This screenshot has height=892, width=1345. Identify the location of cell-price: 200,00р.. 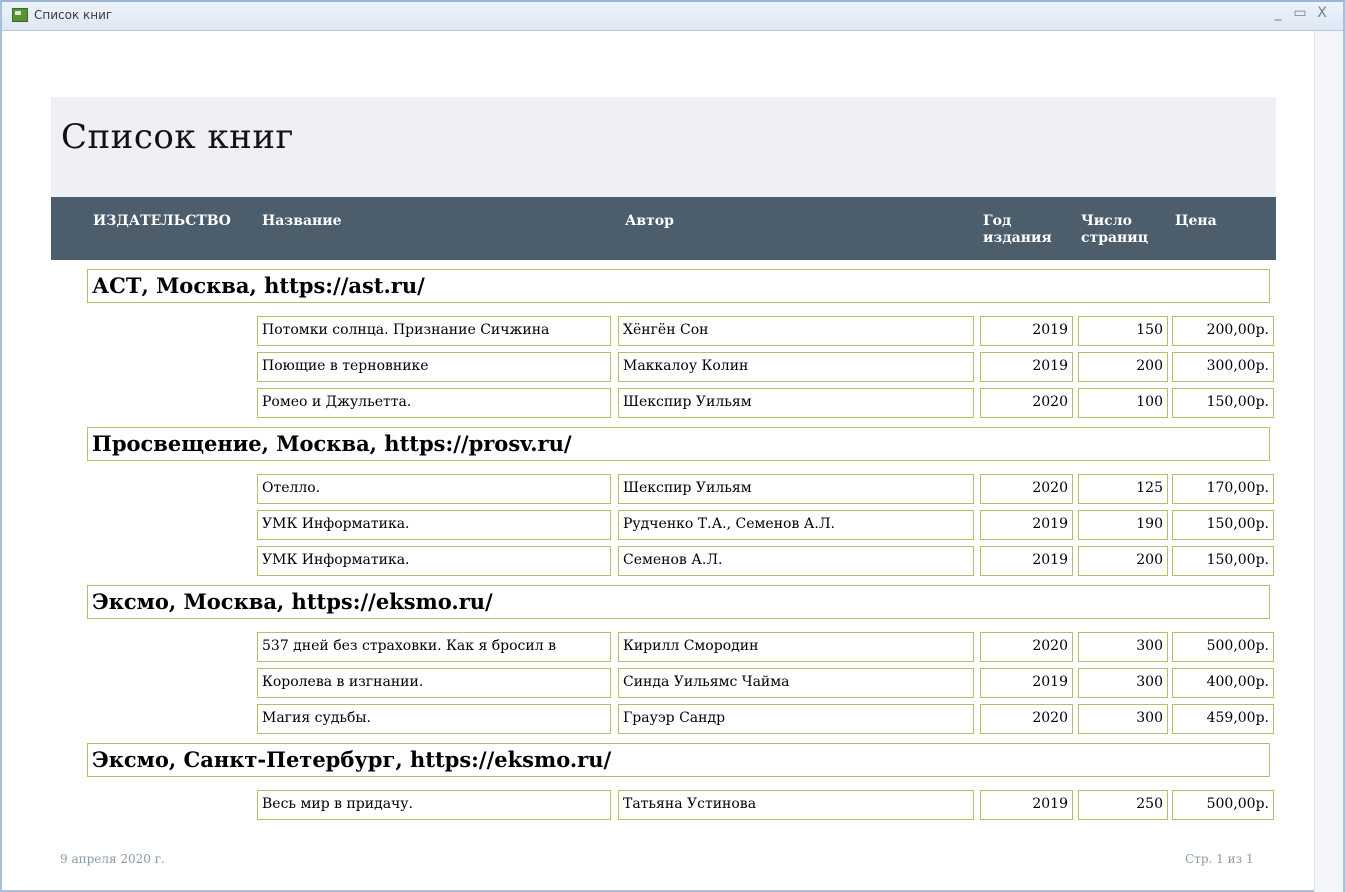
(1223, 331).